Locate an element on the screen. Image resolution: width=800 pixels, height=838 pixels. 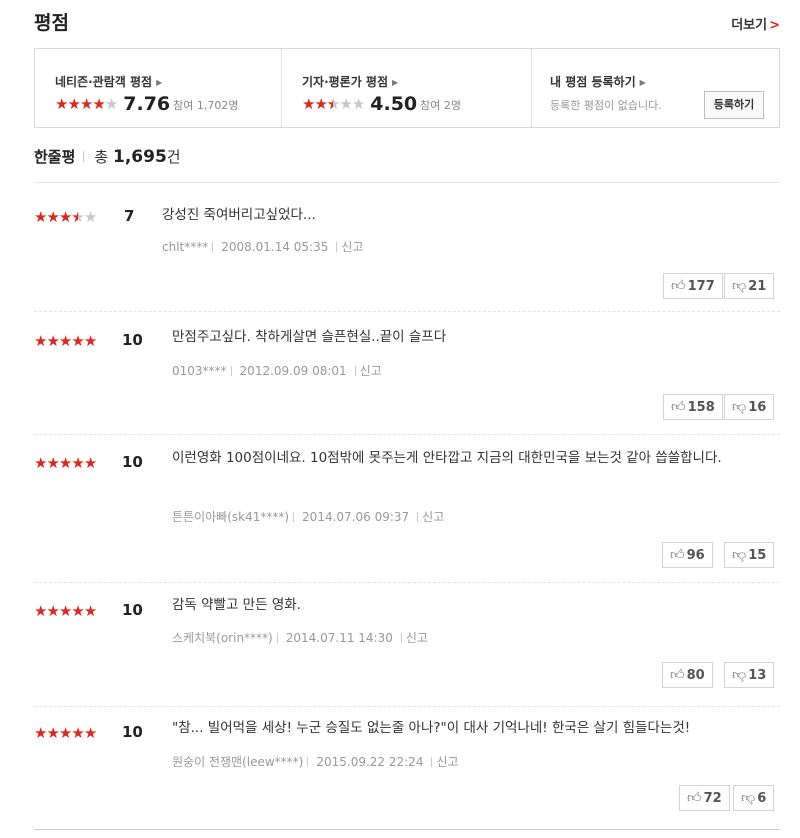
dislike-count: 13 is located at coordinates (757, 675).